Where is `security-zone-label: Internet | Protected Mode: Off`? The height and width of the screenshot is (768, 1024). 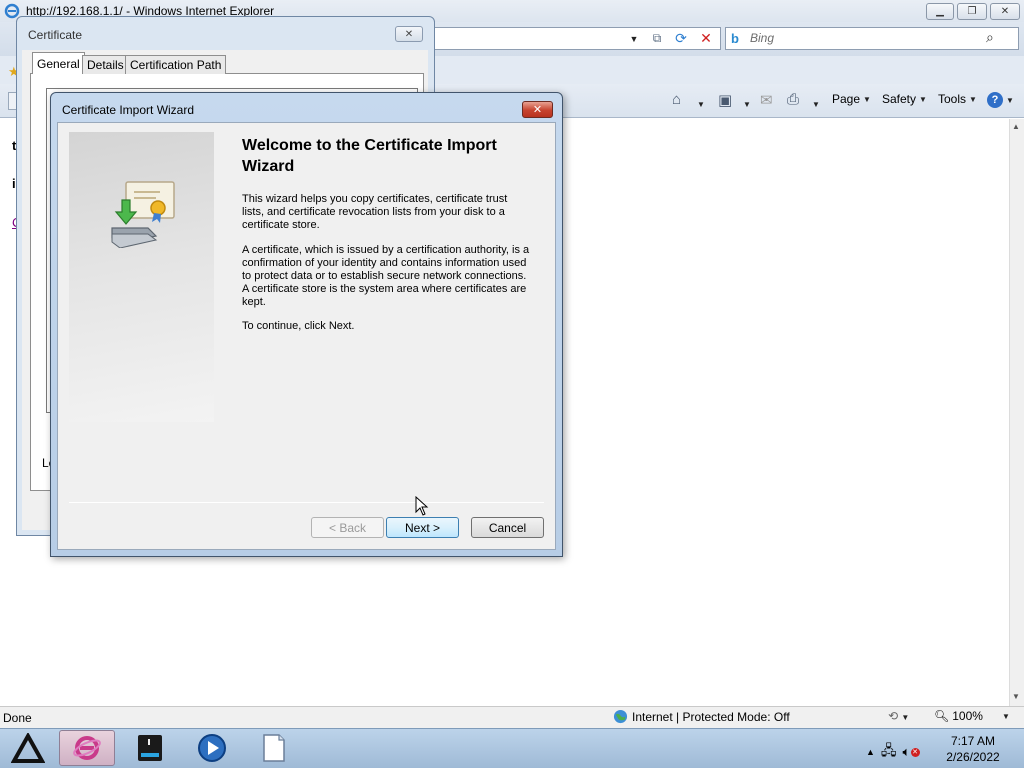
security-zone-label: Internet | Protected Mode: Off is located at coordinates (711, 716).